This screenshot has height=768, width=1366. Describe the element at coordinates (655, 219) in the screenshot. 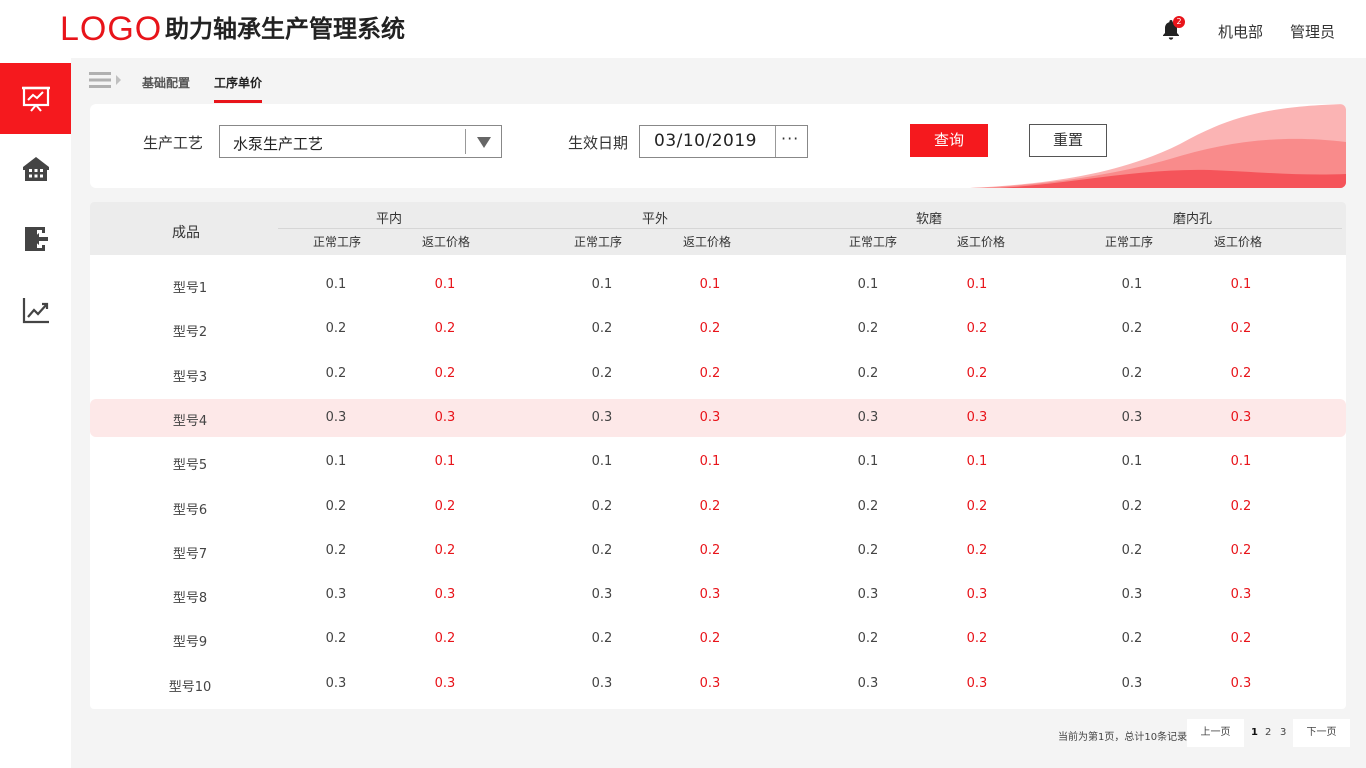

I see `header-group-pingwai: 平外` at that location.